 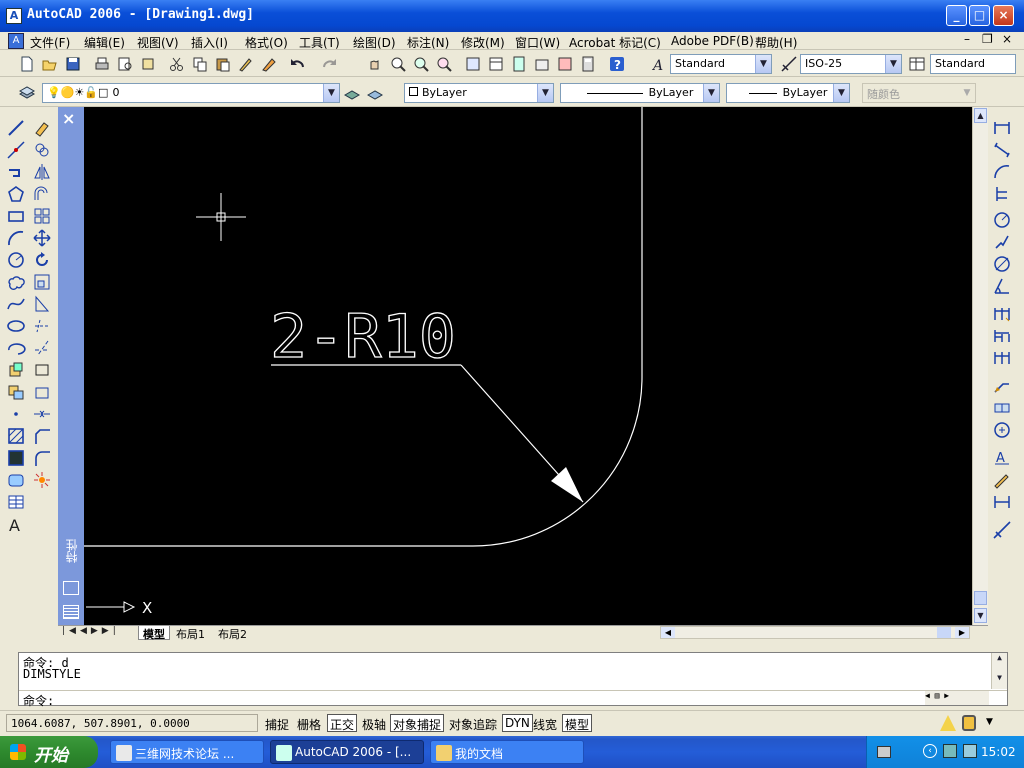 I want to click on new-file-icon, so click(x=27, y=64).